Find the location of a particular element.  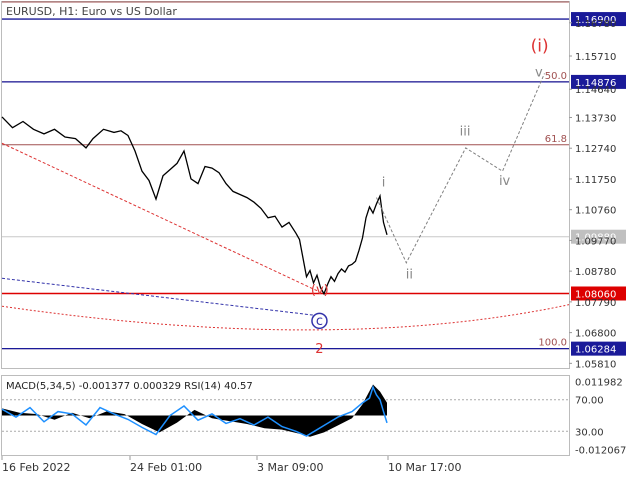

wave-label: (i) is located at coordinates (540, 47).